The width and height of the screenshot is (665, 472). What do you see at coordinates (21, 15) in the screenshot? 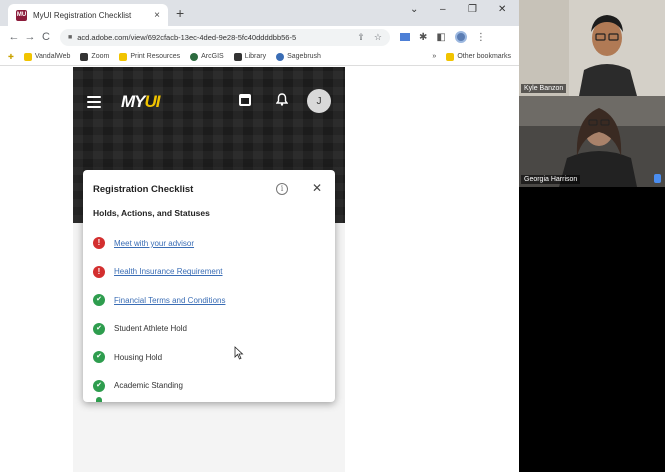
I see `tab-favicon-icon: MU` at bounding box center [21, 15].